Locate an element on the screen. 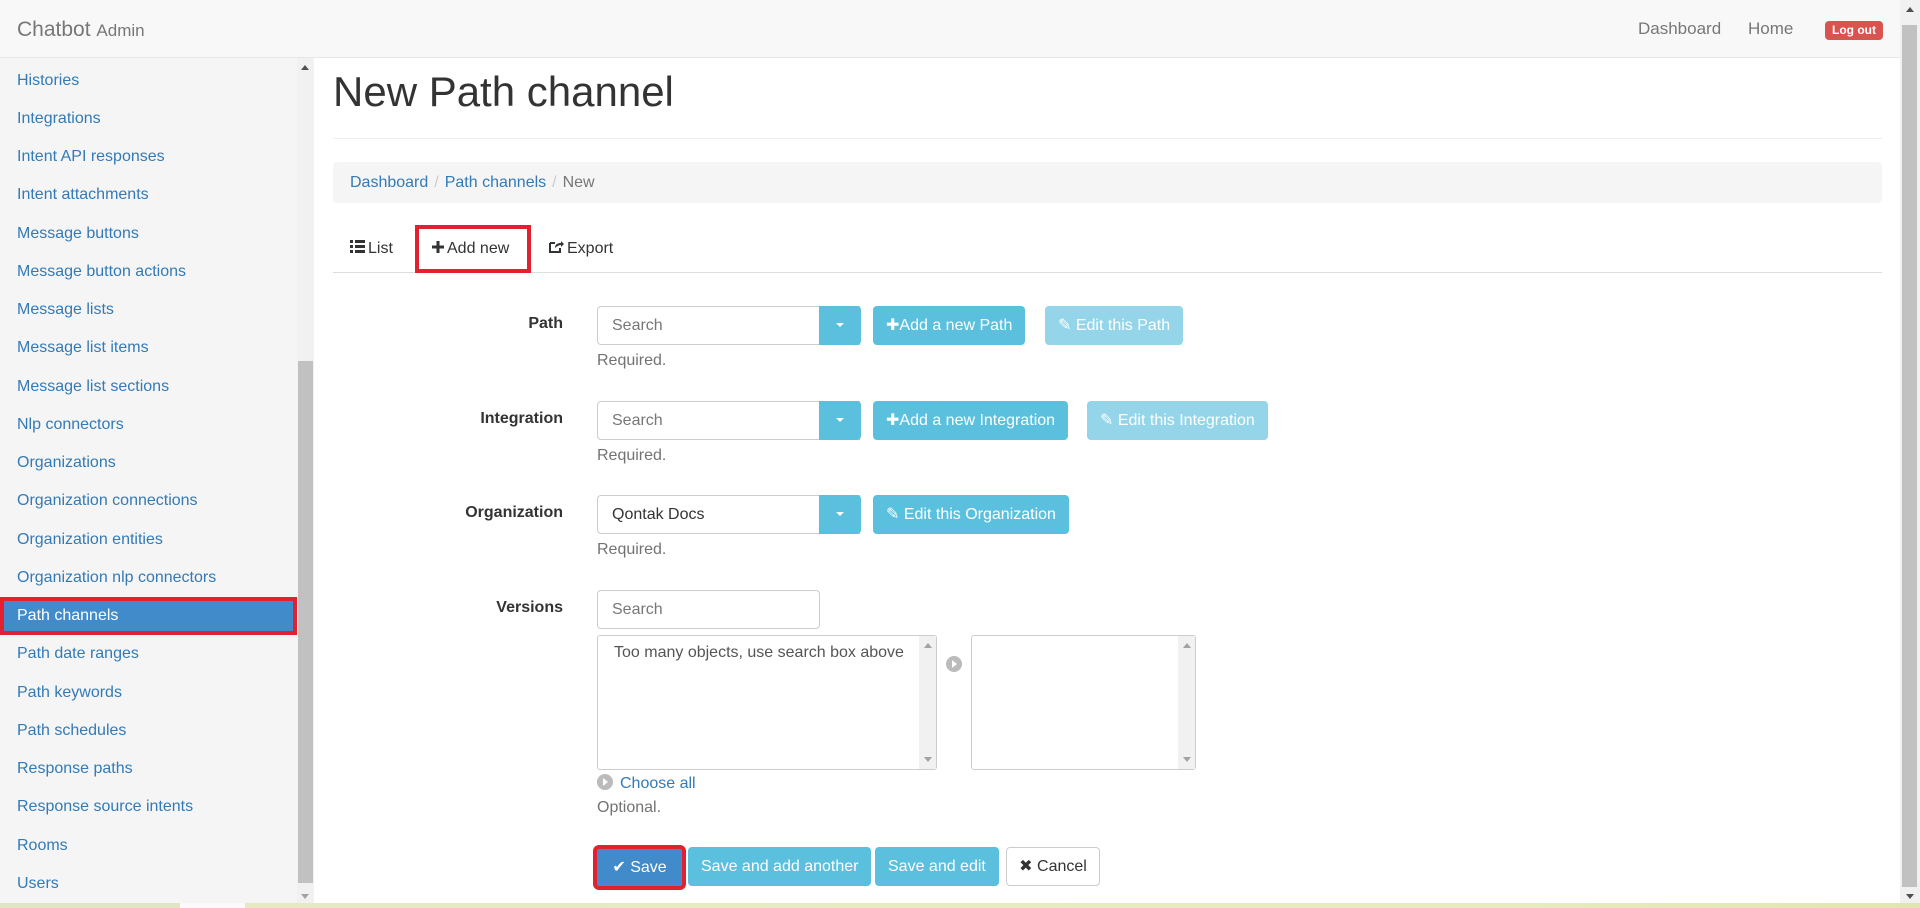 The image size is (1920, 908). add-new-integration-button: ✚Add a new Integration is located at coordinates (971, 420).